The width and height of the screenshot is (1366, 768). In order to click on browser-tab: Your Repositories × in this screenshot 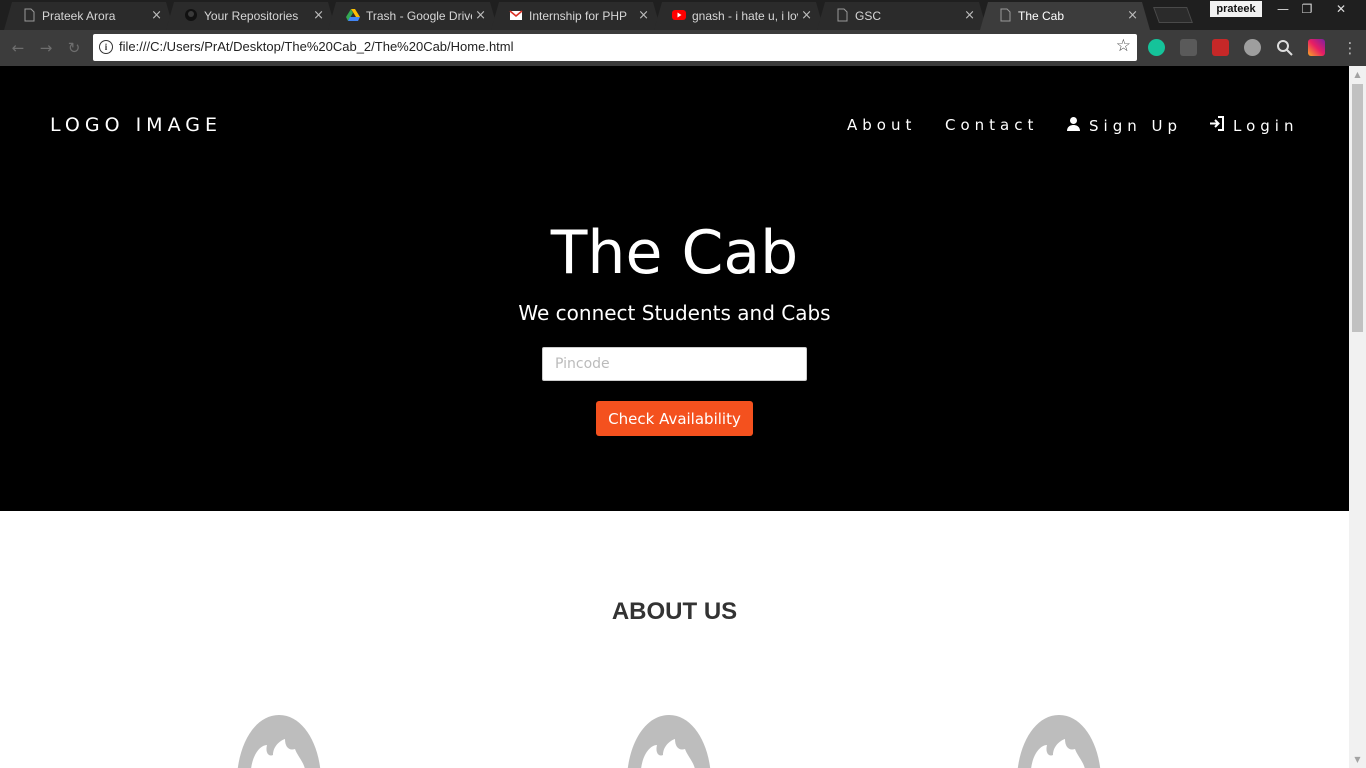, I will do `click(251, 16)`.